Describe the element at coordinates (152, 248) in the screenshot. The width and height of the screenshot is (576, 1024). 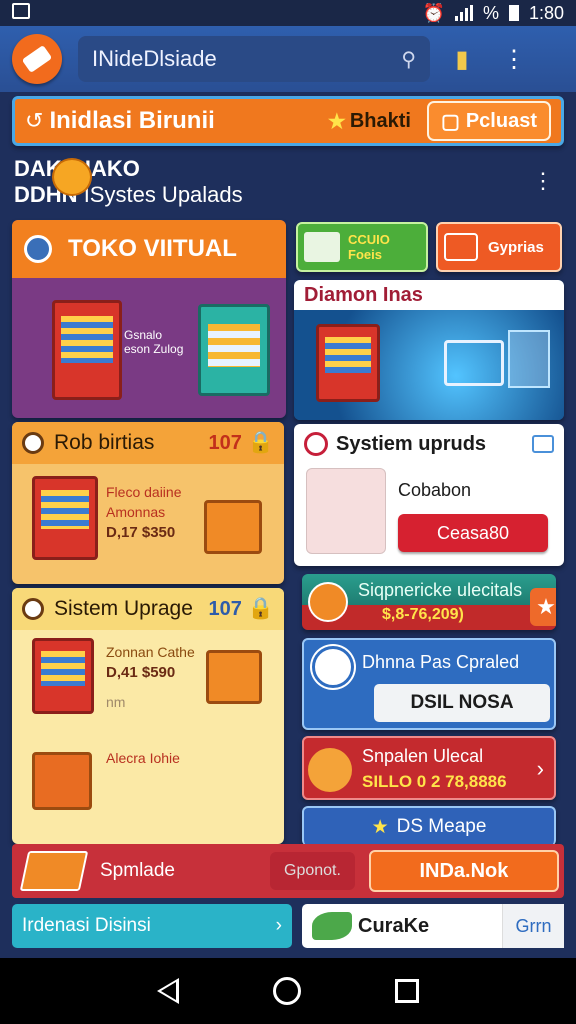
I see `toko-title: TOKO VIITUAL` at that location.